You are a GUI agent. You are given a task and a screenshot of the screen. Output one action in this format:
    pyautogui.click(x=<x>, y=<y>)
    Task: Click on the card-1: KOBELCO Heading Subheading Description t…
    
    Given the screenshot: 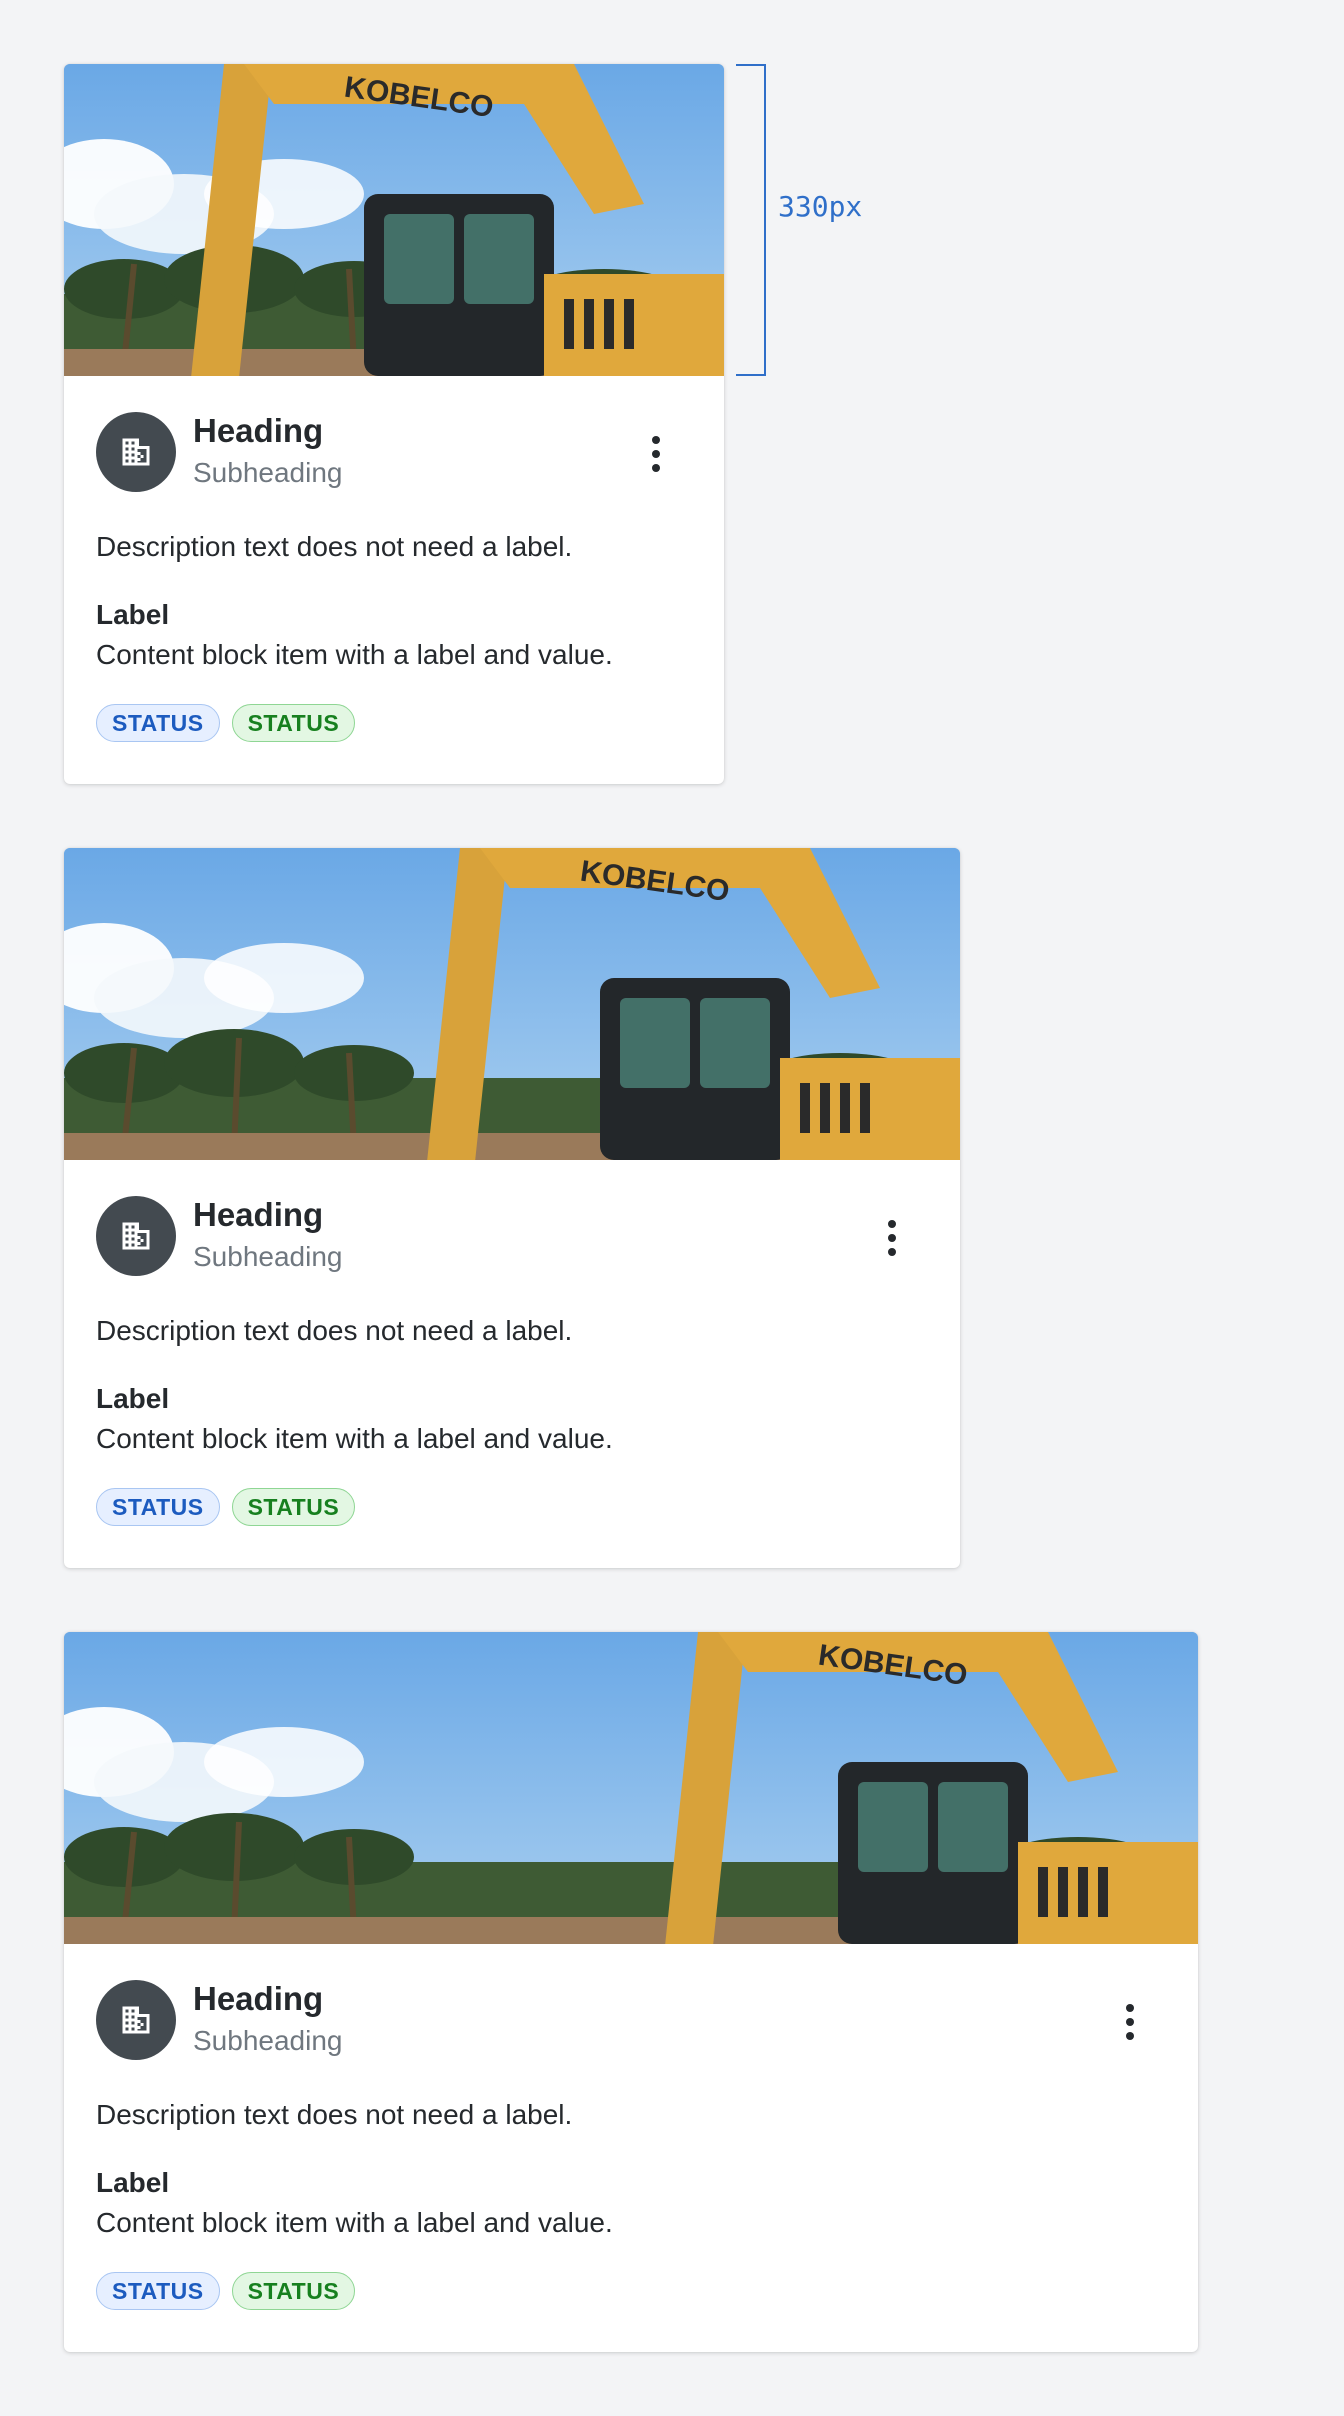 What is the action you would take?
    pyautogui.click(x=394, y=424)
    